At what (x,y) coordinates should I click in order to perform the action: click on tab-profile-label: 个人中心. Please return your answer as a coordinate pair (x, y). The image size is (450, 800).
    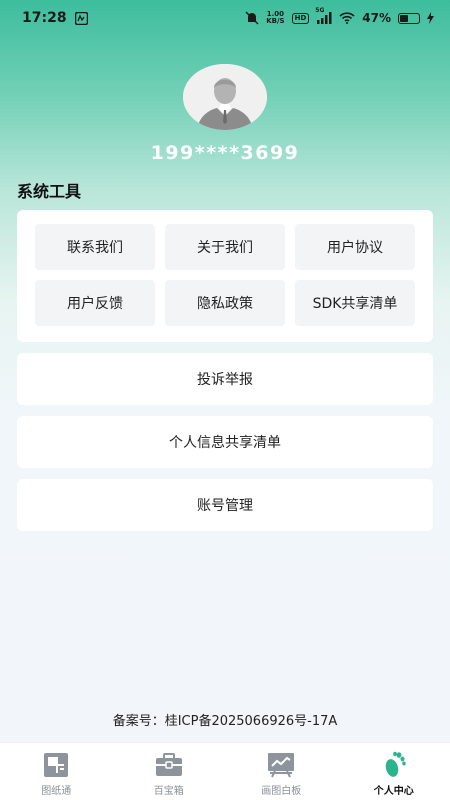
    Looking at the image, I should click on (393, 791).